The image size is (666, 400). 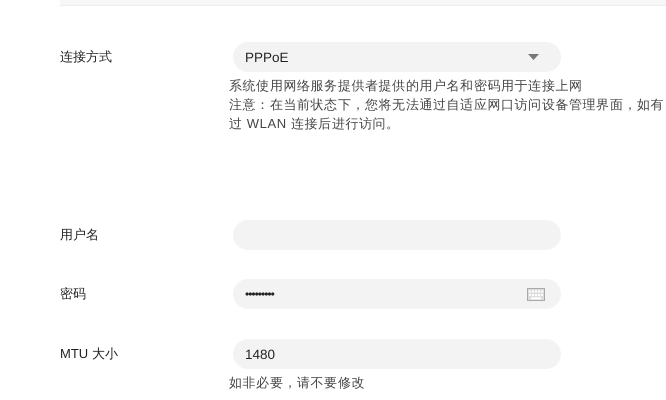 What do you see at coordinates (397, 294) in the screenshot?
I see `password-field: •••••••••` at bounding box center [397, 294].